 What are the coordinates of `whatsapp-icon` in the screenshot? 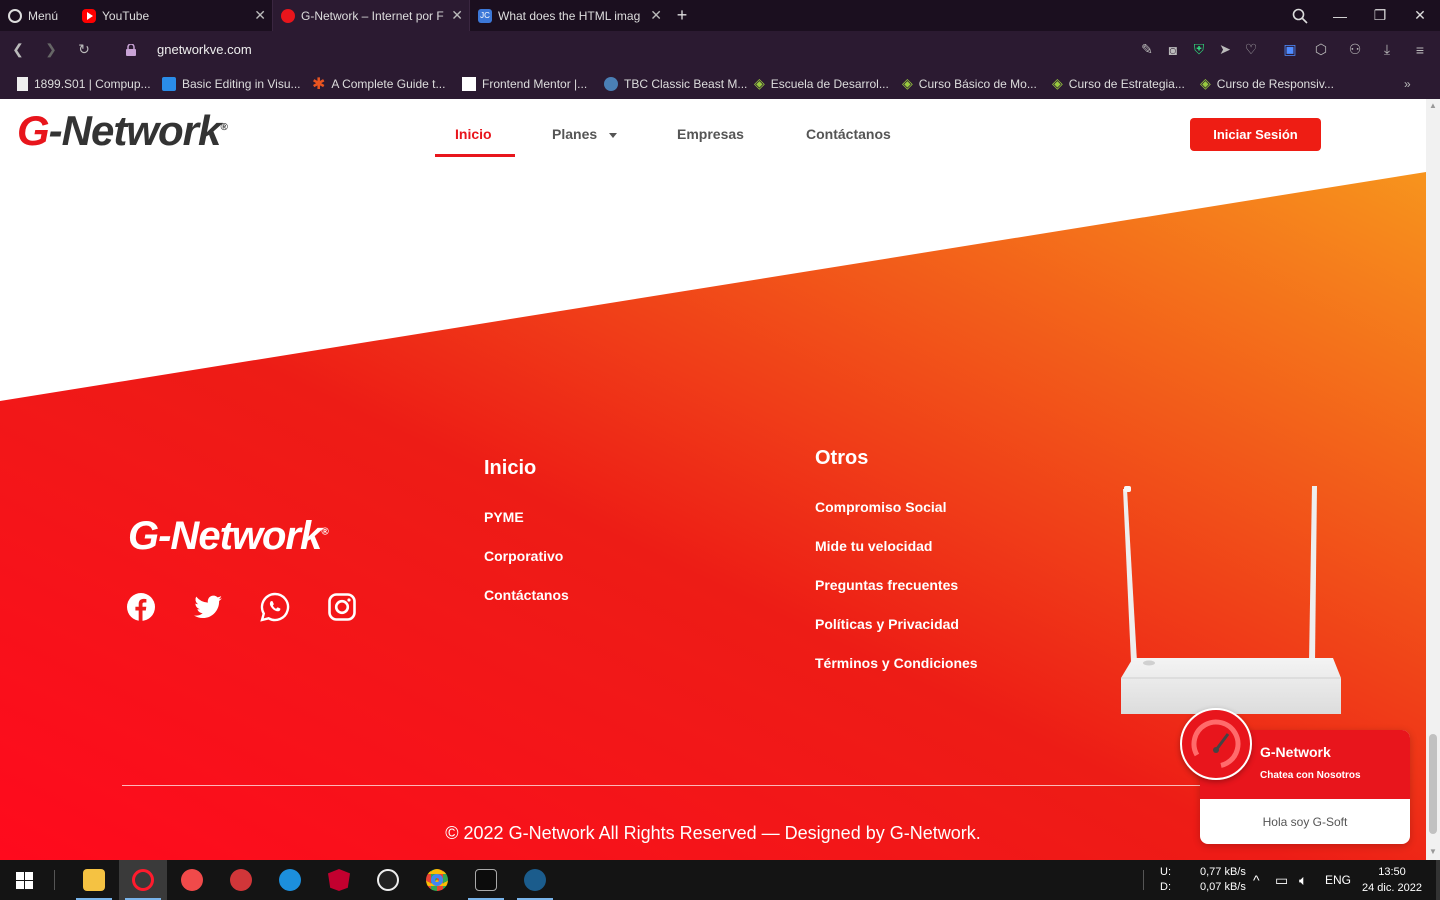 It's located at (275, 607).